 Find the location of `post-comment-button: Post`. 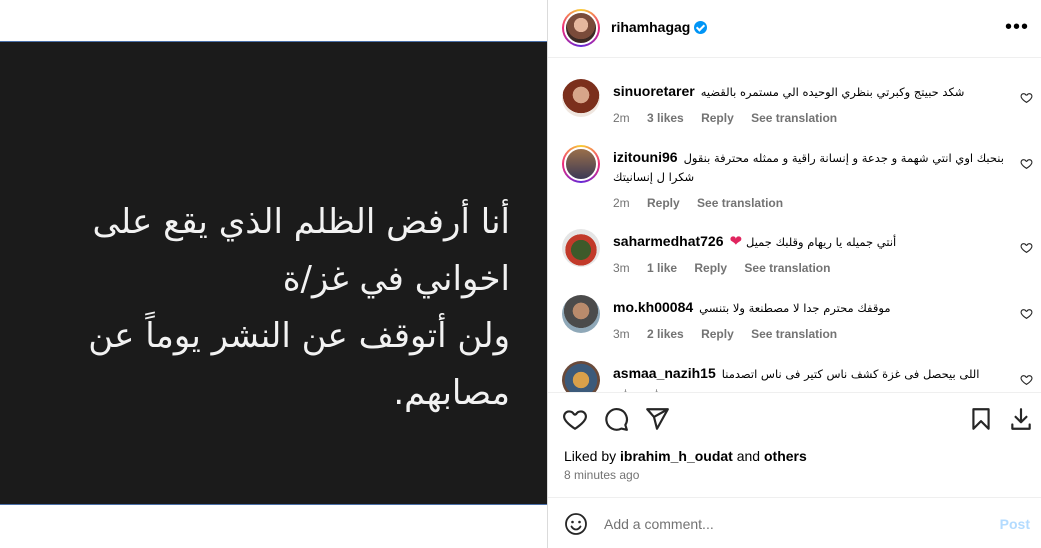

post-comment-button: Post is located at coordinates (1015, 524).